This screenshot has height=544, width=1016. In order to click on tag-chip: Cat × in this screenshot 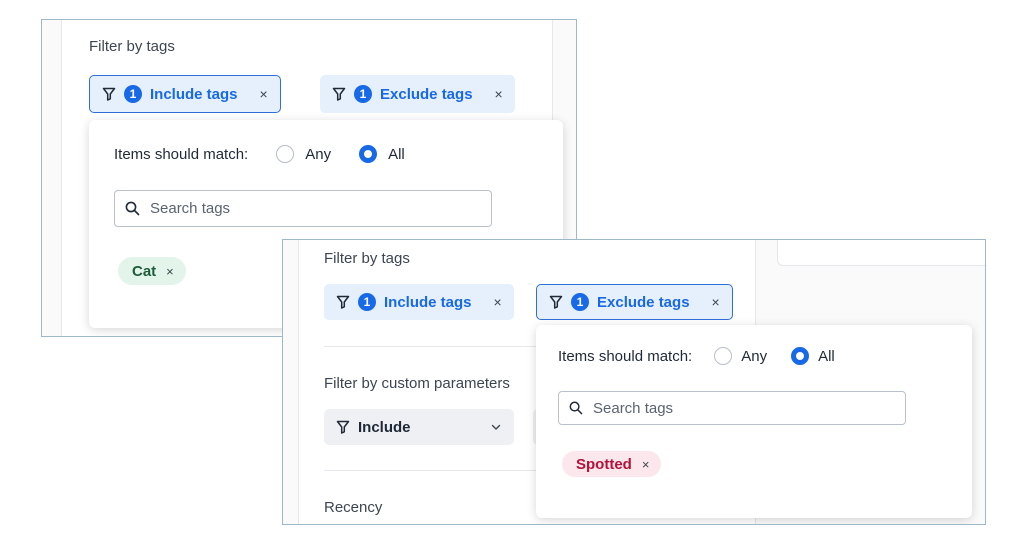, I will do `click(152, 271)`.